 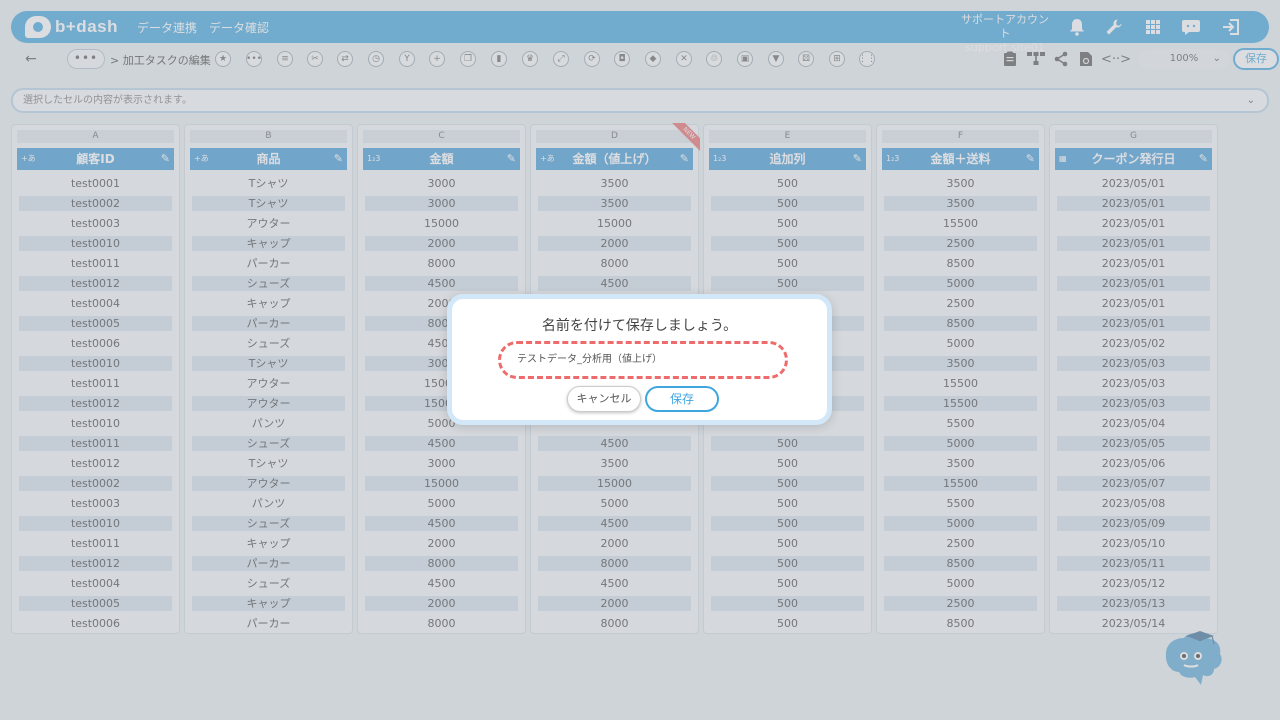 What do you see at coordinates (643, 360) in the screenshot?
I see `name-input: テストデータ_分析用（値上げ）` at bounding box center [643, 360].